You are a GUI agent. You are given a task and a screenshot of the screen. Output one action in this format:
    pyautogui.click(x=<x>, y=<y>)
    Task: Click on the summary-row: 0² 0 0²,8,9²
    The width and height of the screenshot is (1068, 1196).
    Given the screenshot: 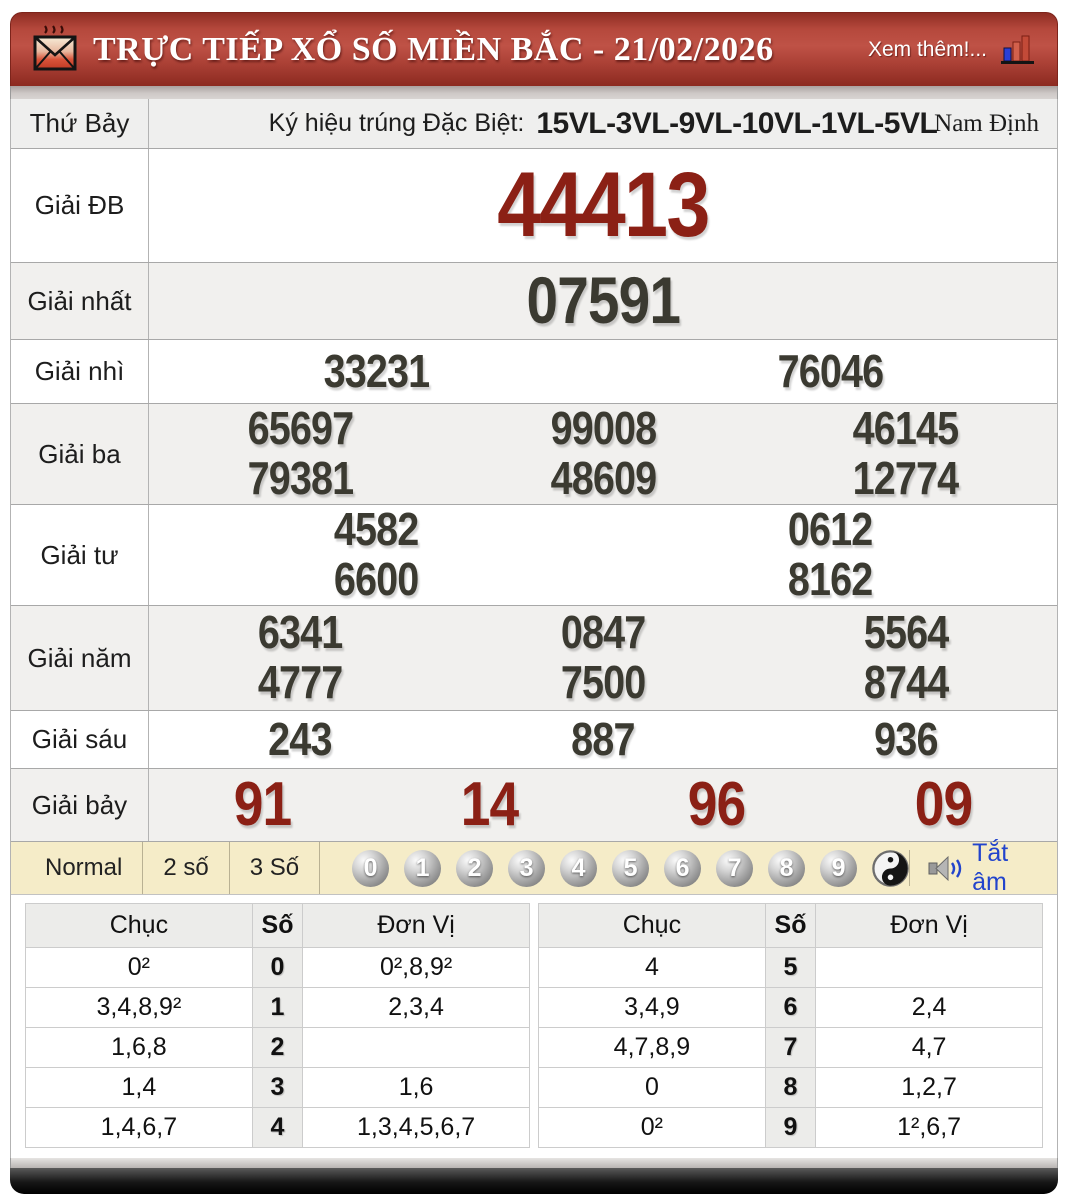 What is the action you would take?
    pyautogui.click(x=277, y=967)
    